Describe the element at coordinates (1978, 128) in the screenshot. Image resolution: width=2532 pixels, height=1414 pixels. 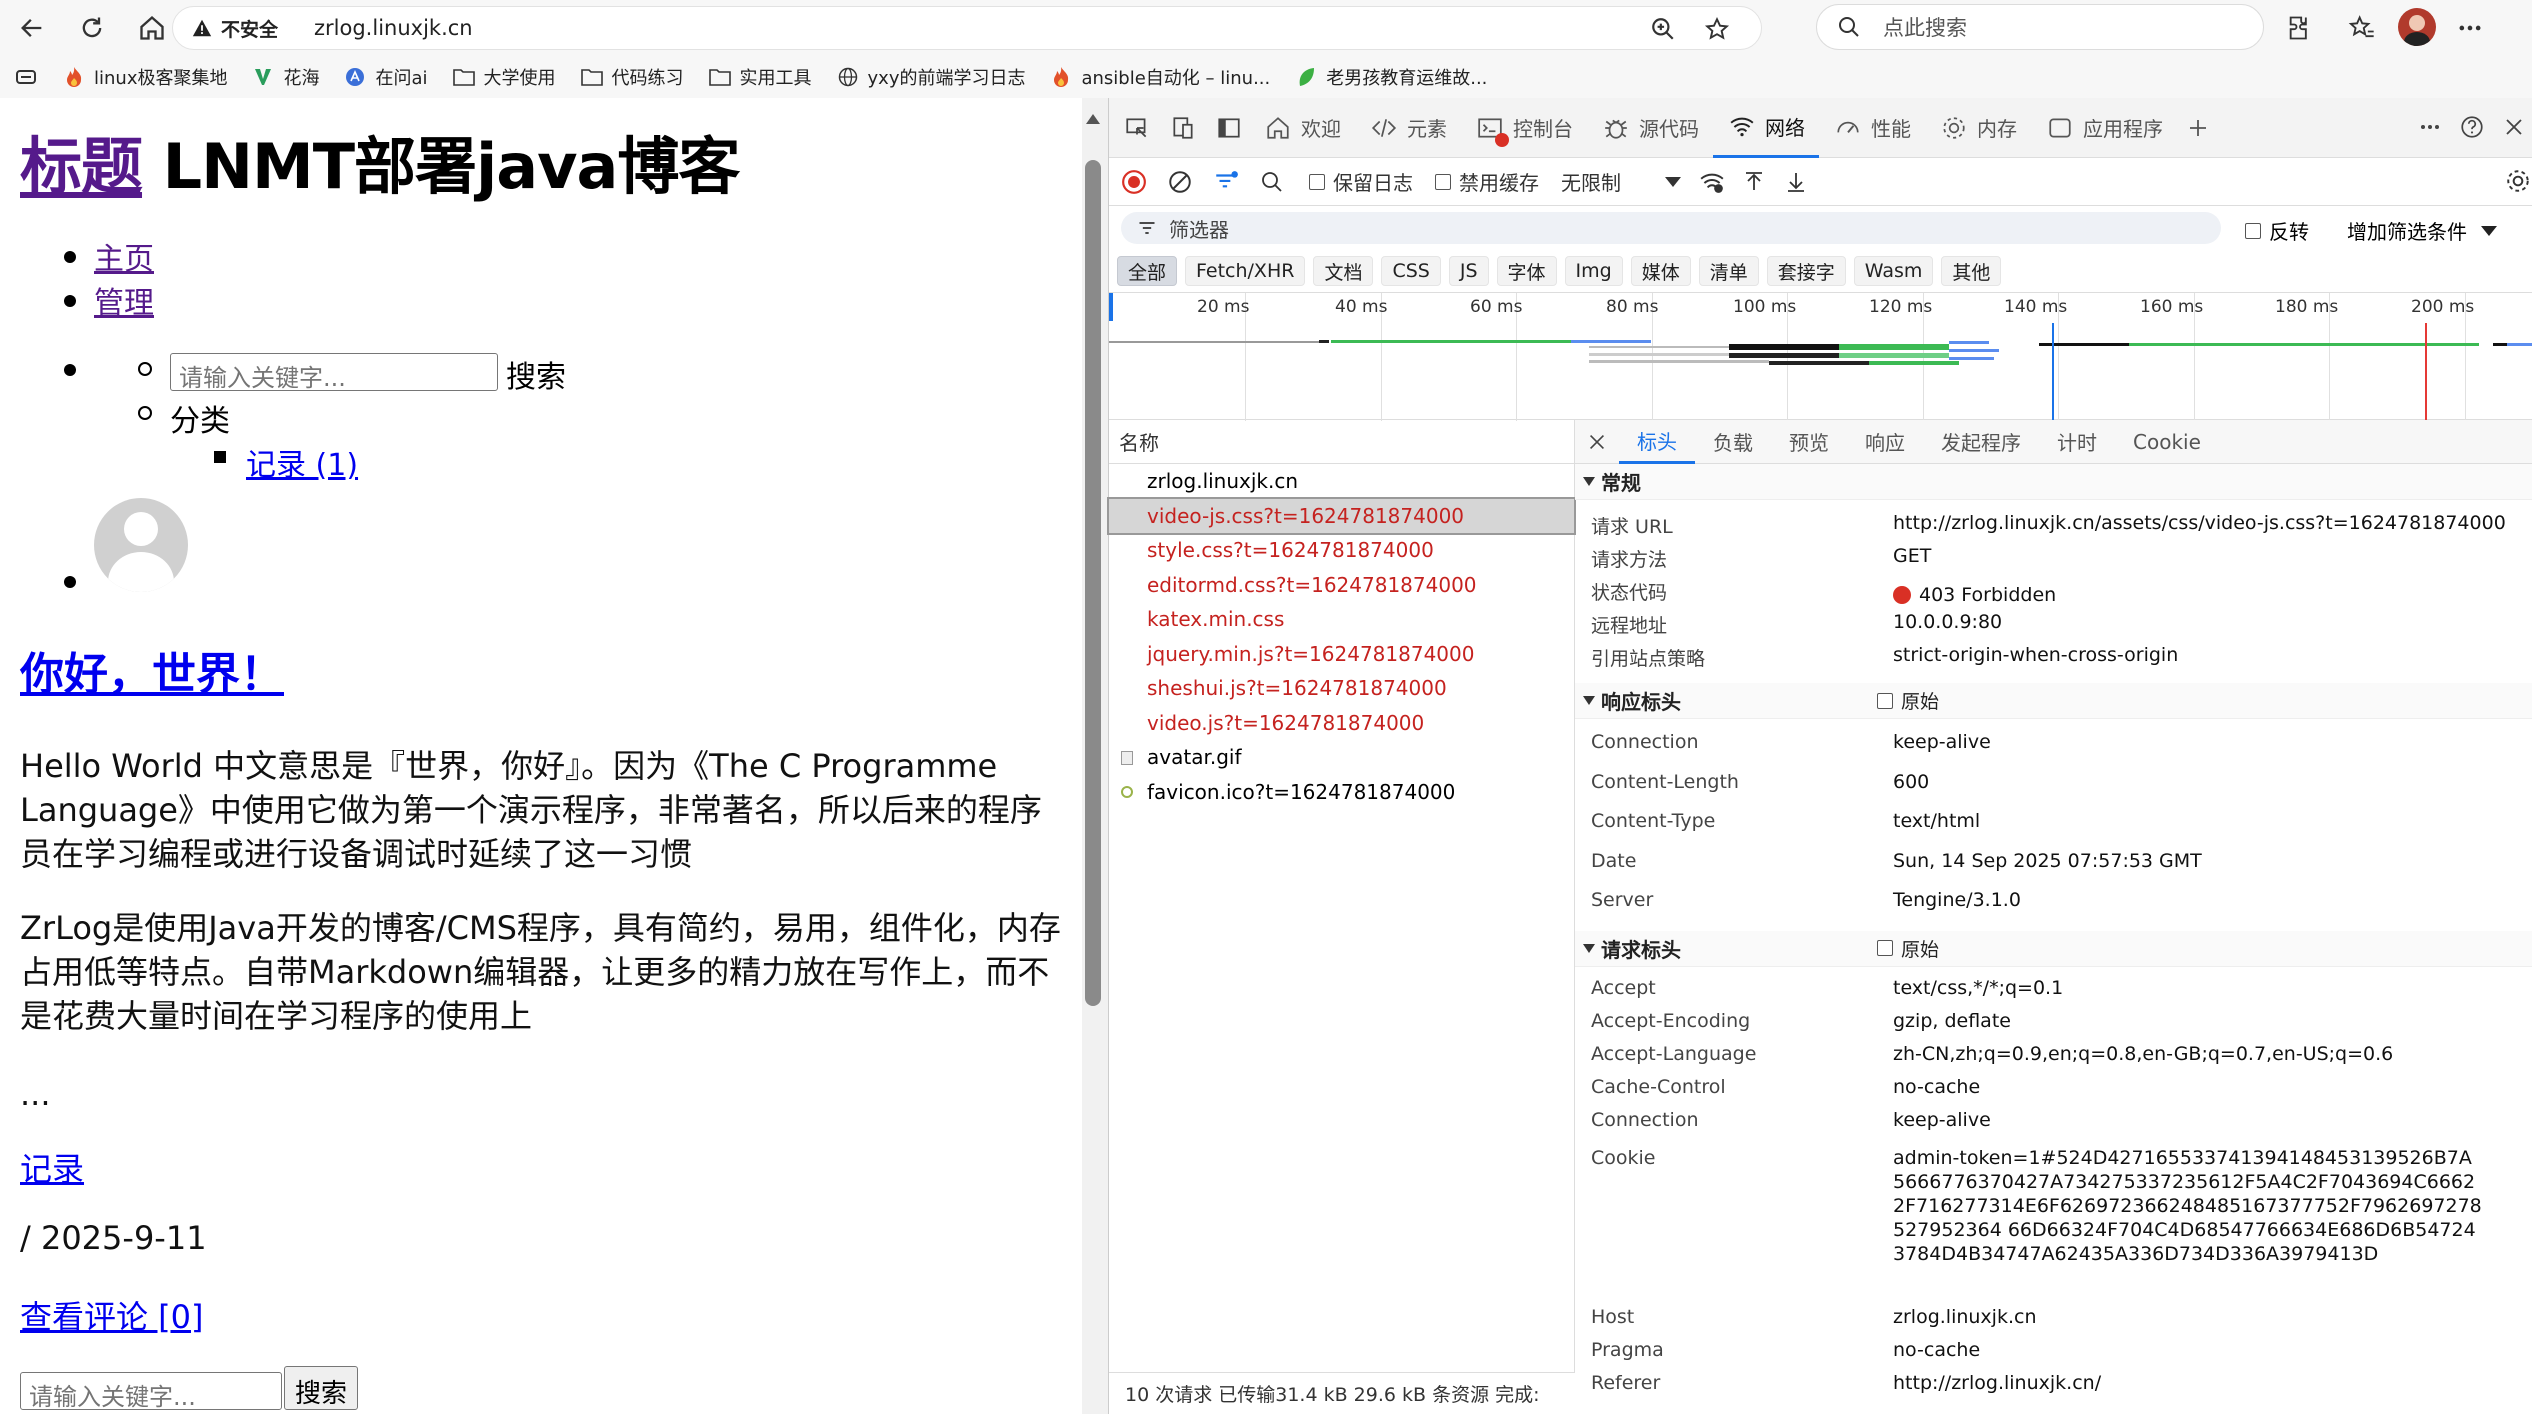
I see `tab-memory: 内存` at that location.